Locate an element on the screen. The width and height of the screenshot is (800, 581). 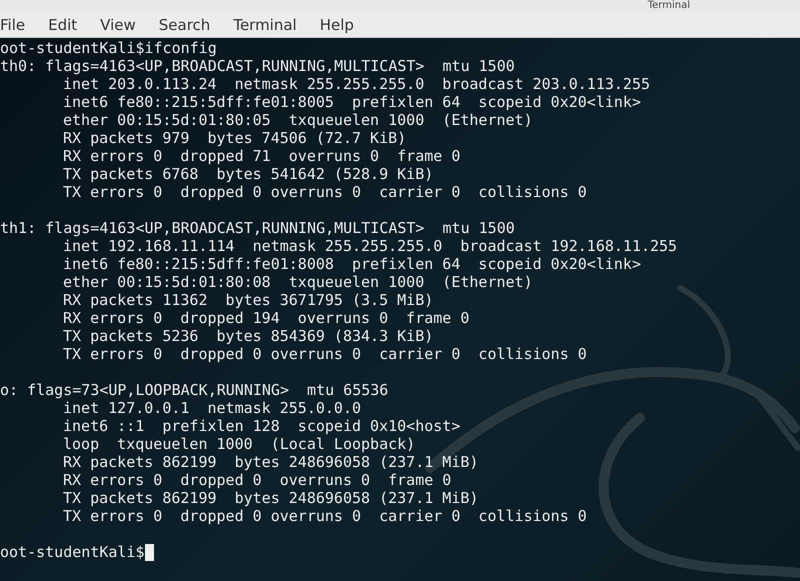
output-line: ether 00:15:5d:01:80:08 txqueuelen 1000 (Ethernet) is located at coordinates (298, 282).